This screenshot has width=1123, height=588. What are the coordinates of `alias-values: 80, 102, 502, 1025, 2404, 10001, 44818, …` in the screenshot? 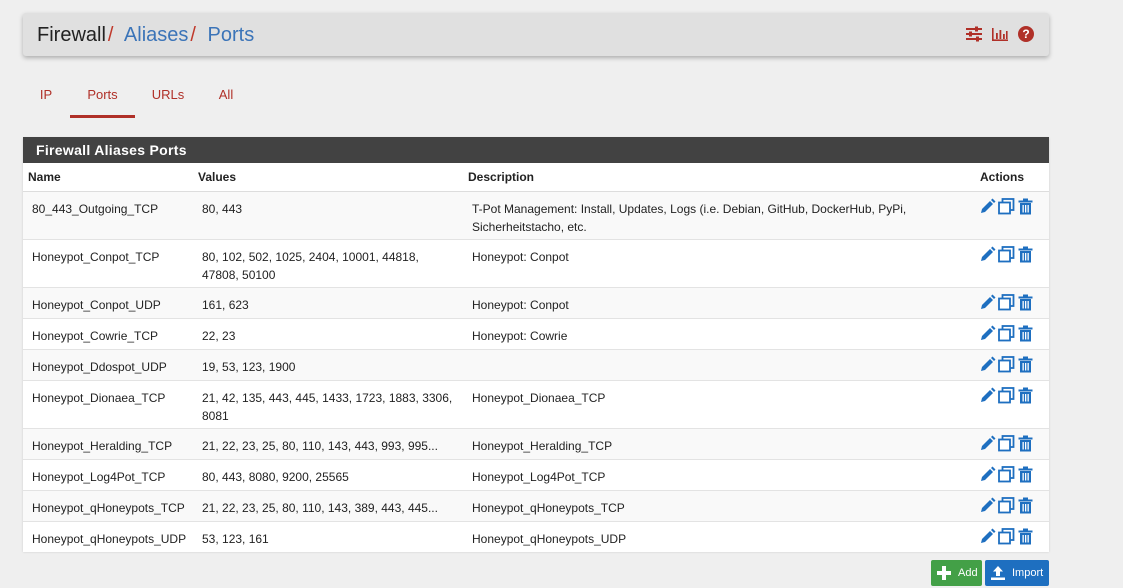 It's located at (328, 262).